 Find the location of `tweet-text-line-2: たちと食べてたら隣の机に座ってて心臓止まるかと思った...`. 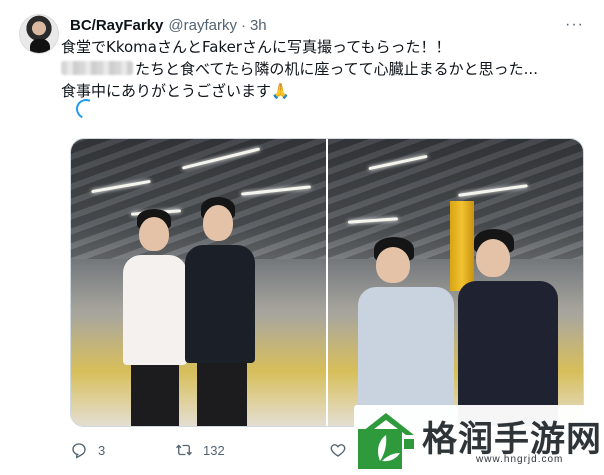

tweet-text-line-2: たちと食べてたら隣の机に座ってて心臓止まるかと思った... is located at coordinates (321, 69).